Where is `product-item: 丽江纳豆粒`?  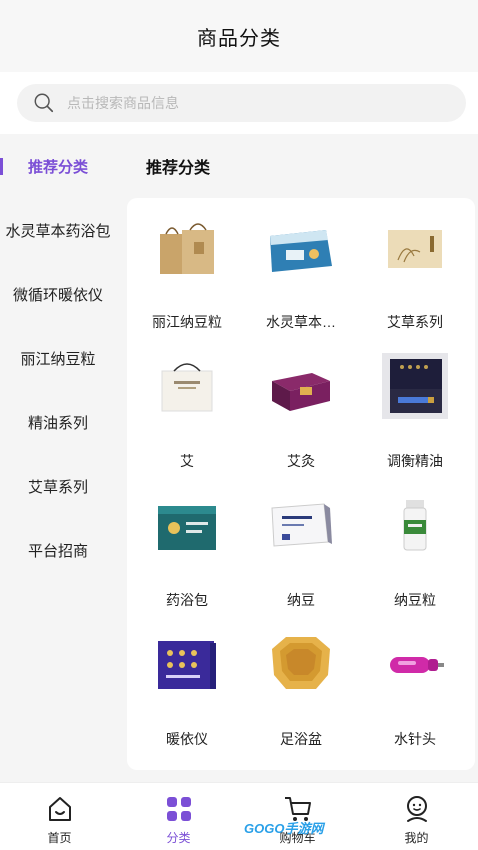 product-item: 丽江纳豆粒 is located at coordinates (187, 267).